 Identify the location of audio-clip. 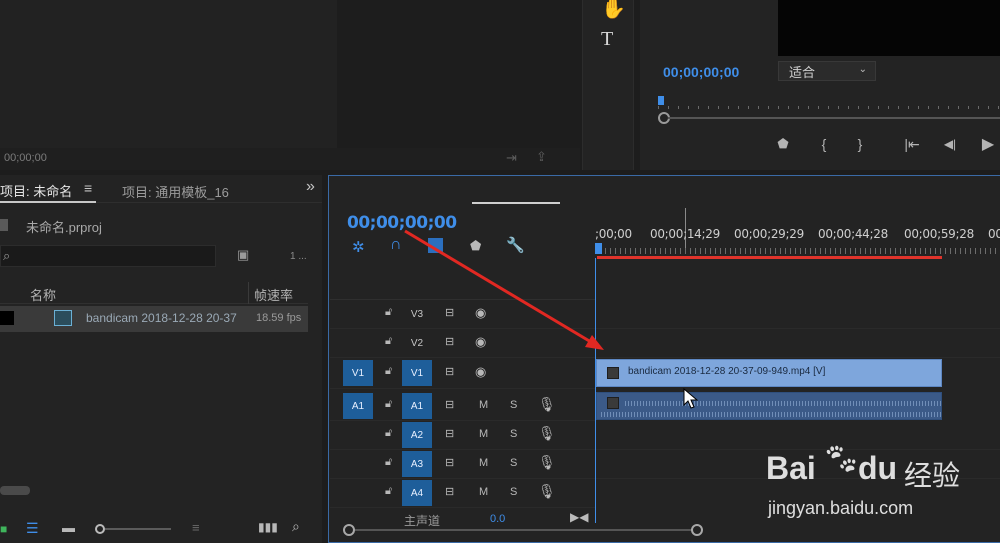
(769, 406).